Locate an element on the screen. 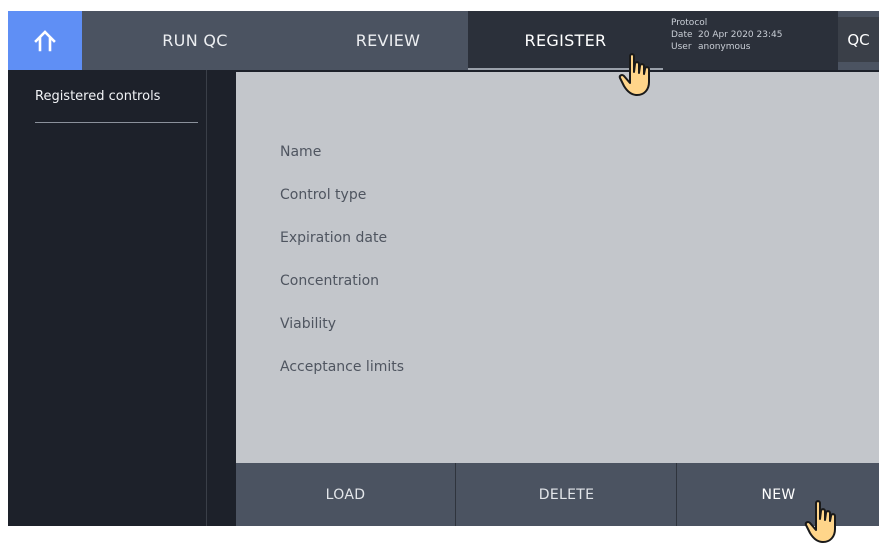 Image resolution: width=879 pixels, height=545 pixels. field-label-control-type: Control type is located at coordinates (323, 195).